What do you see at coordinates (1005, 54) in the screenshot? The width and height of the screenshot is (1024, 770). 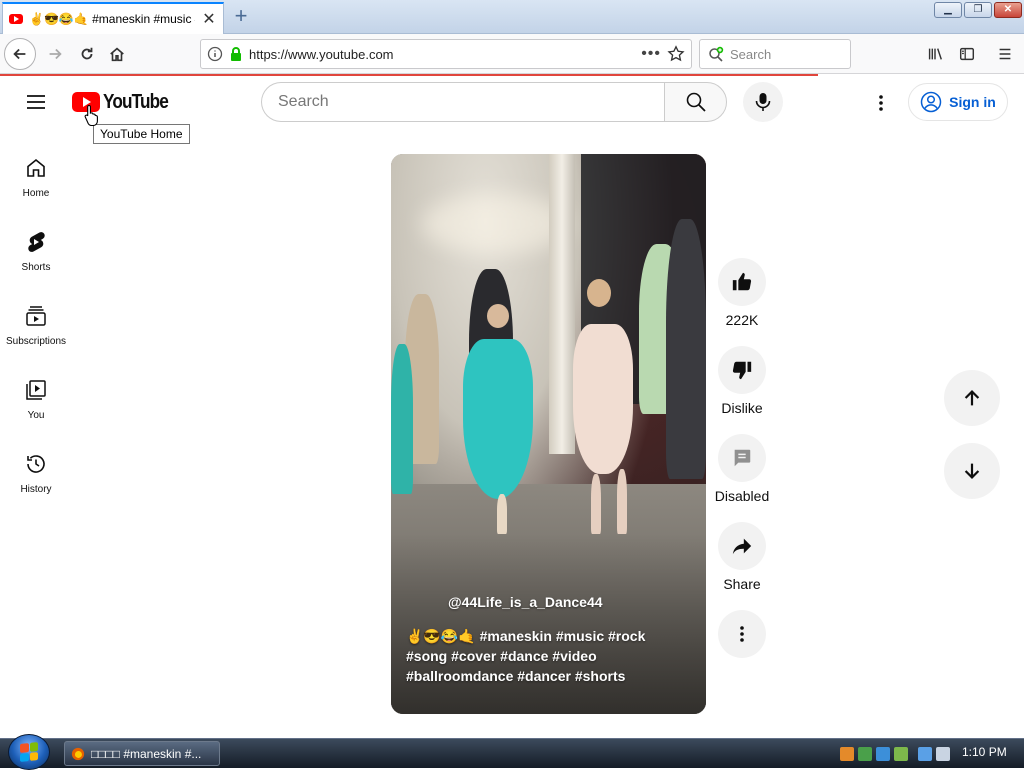 I see `browser-menu-button` at bounding box center [1005, 54].